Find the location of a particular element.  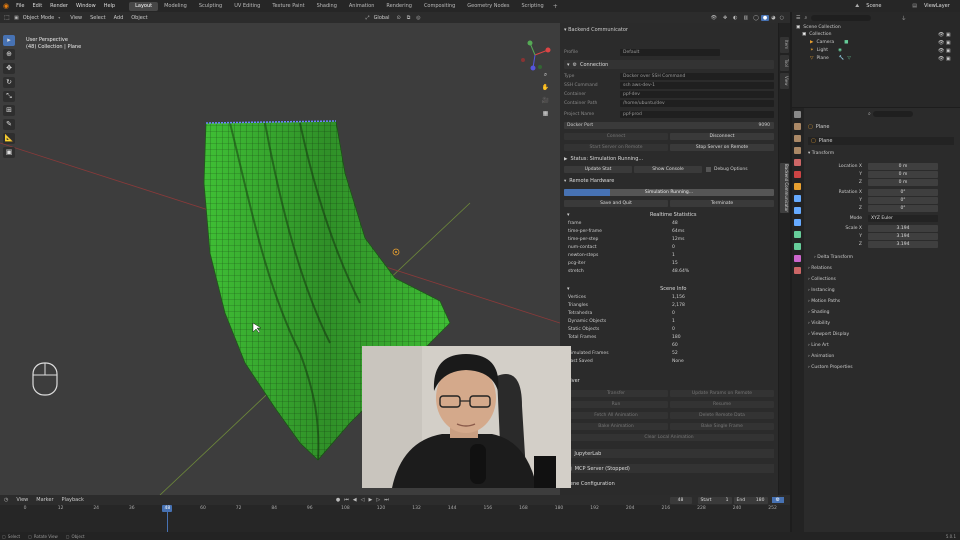

world-tab-icon is located at coordinates (797, 174).